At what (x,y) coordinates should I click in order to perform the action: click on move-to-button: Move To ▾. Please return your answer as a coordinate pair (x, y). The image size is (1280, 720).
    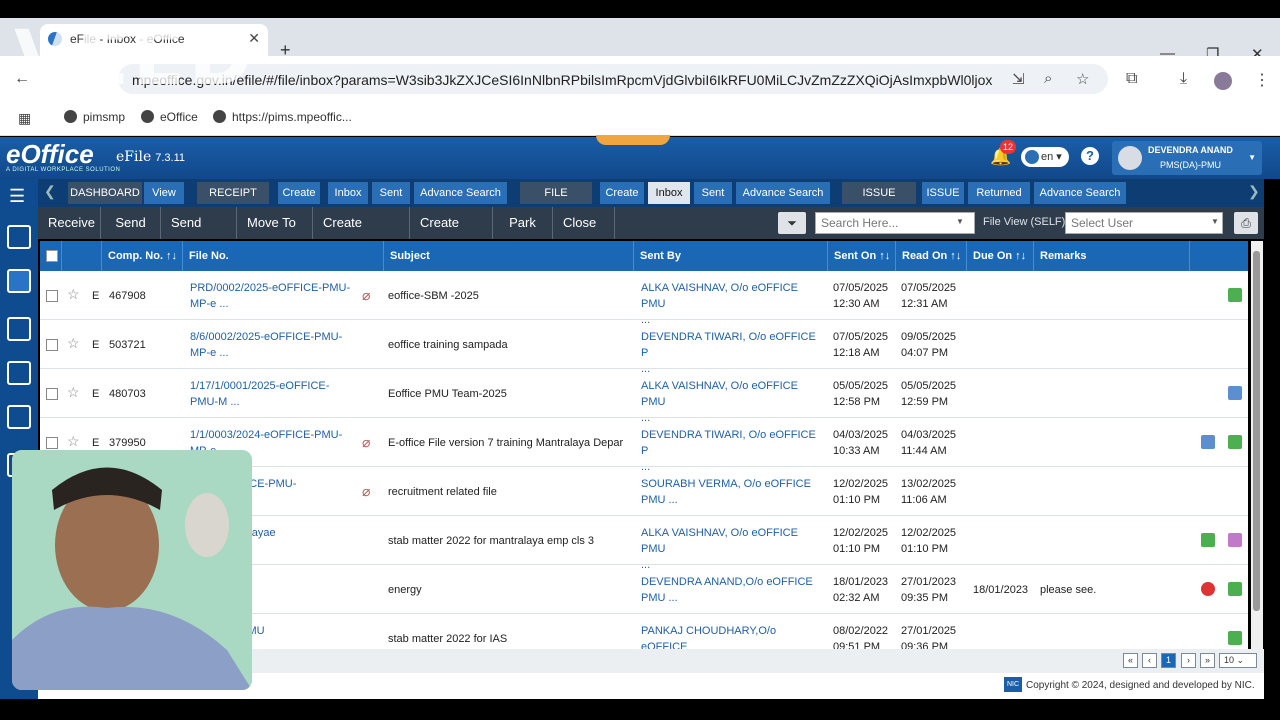
    Looking at the image, I should click on (275, 234).